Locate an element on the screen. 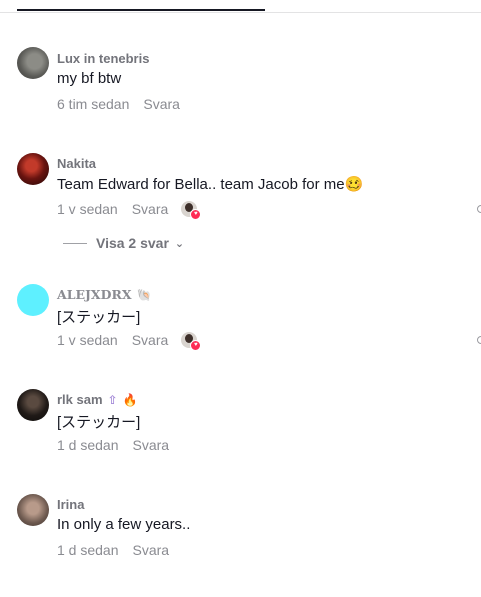 The width and height of the screenshot is (481, 597). comment-username: Irina is located at coordinates (70, 504).